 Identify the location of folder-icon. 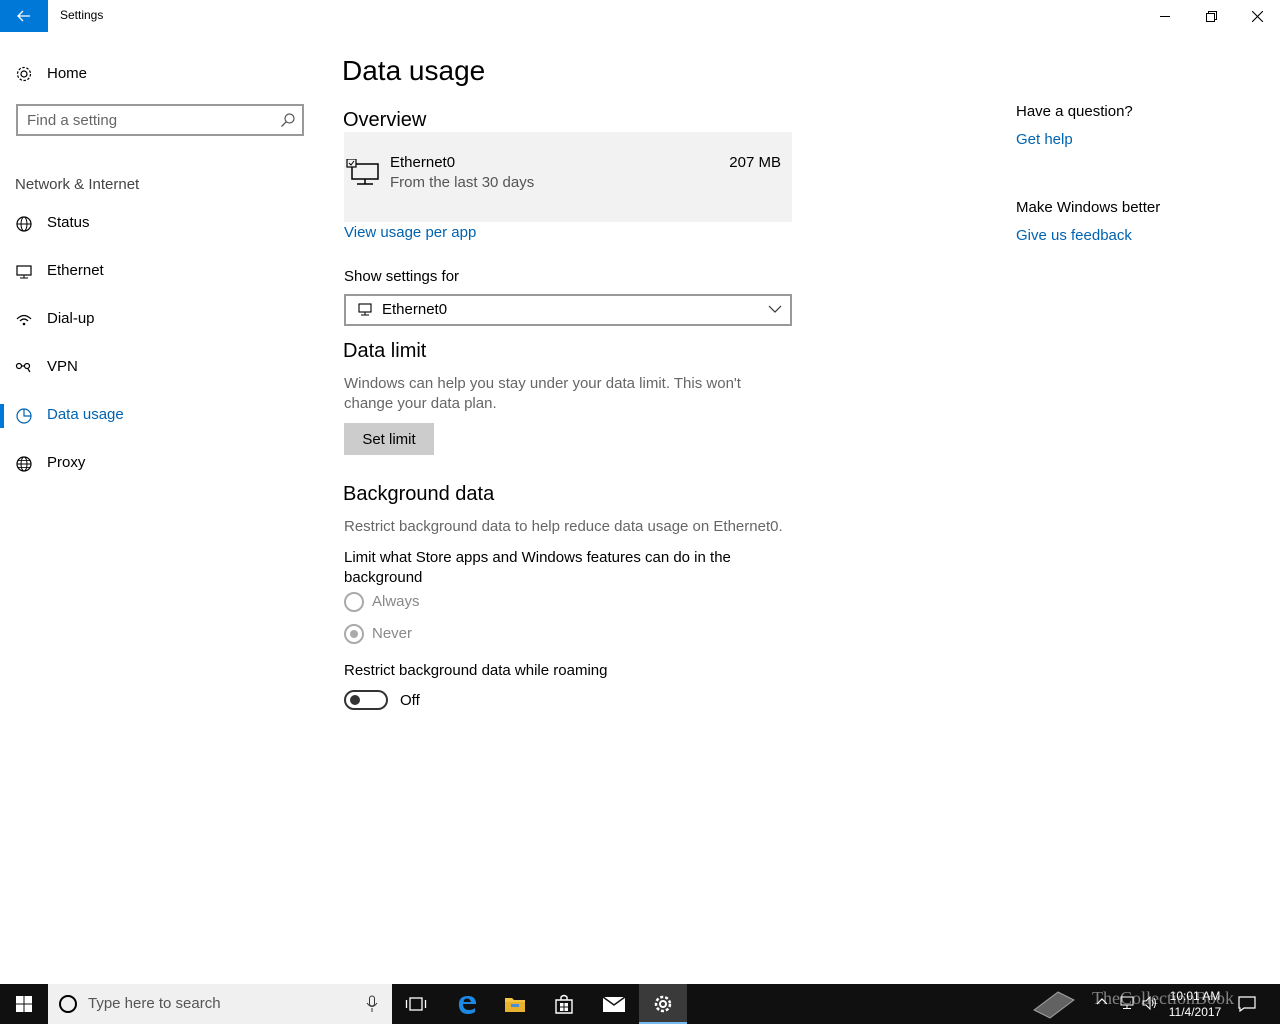
(515, 1005).